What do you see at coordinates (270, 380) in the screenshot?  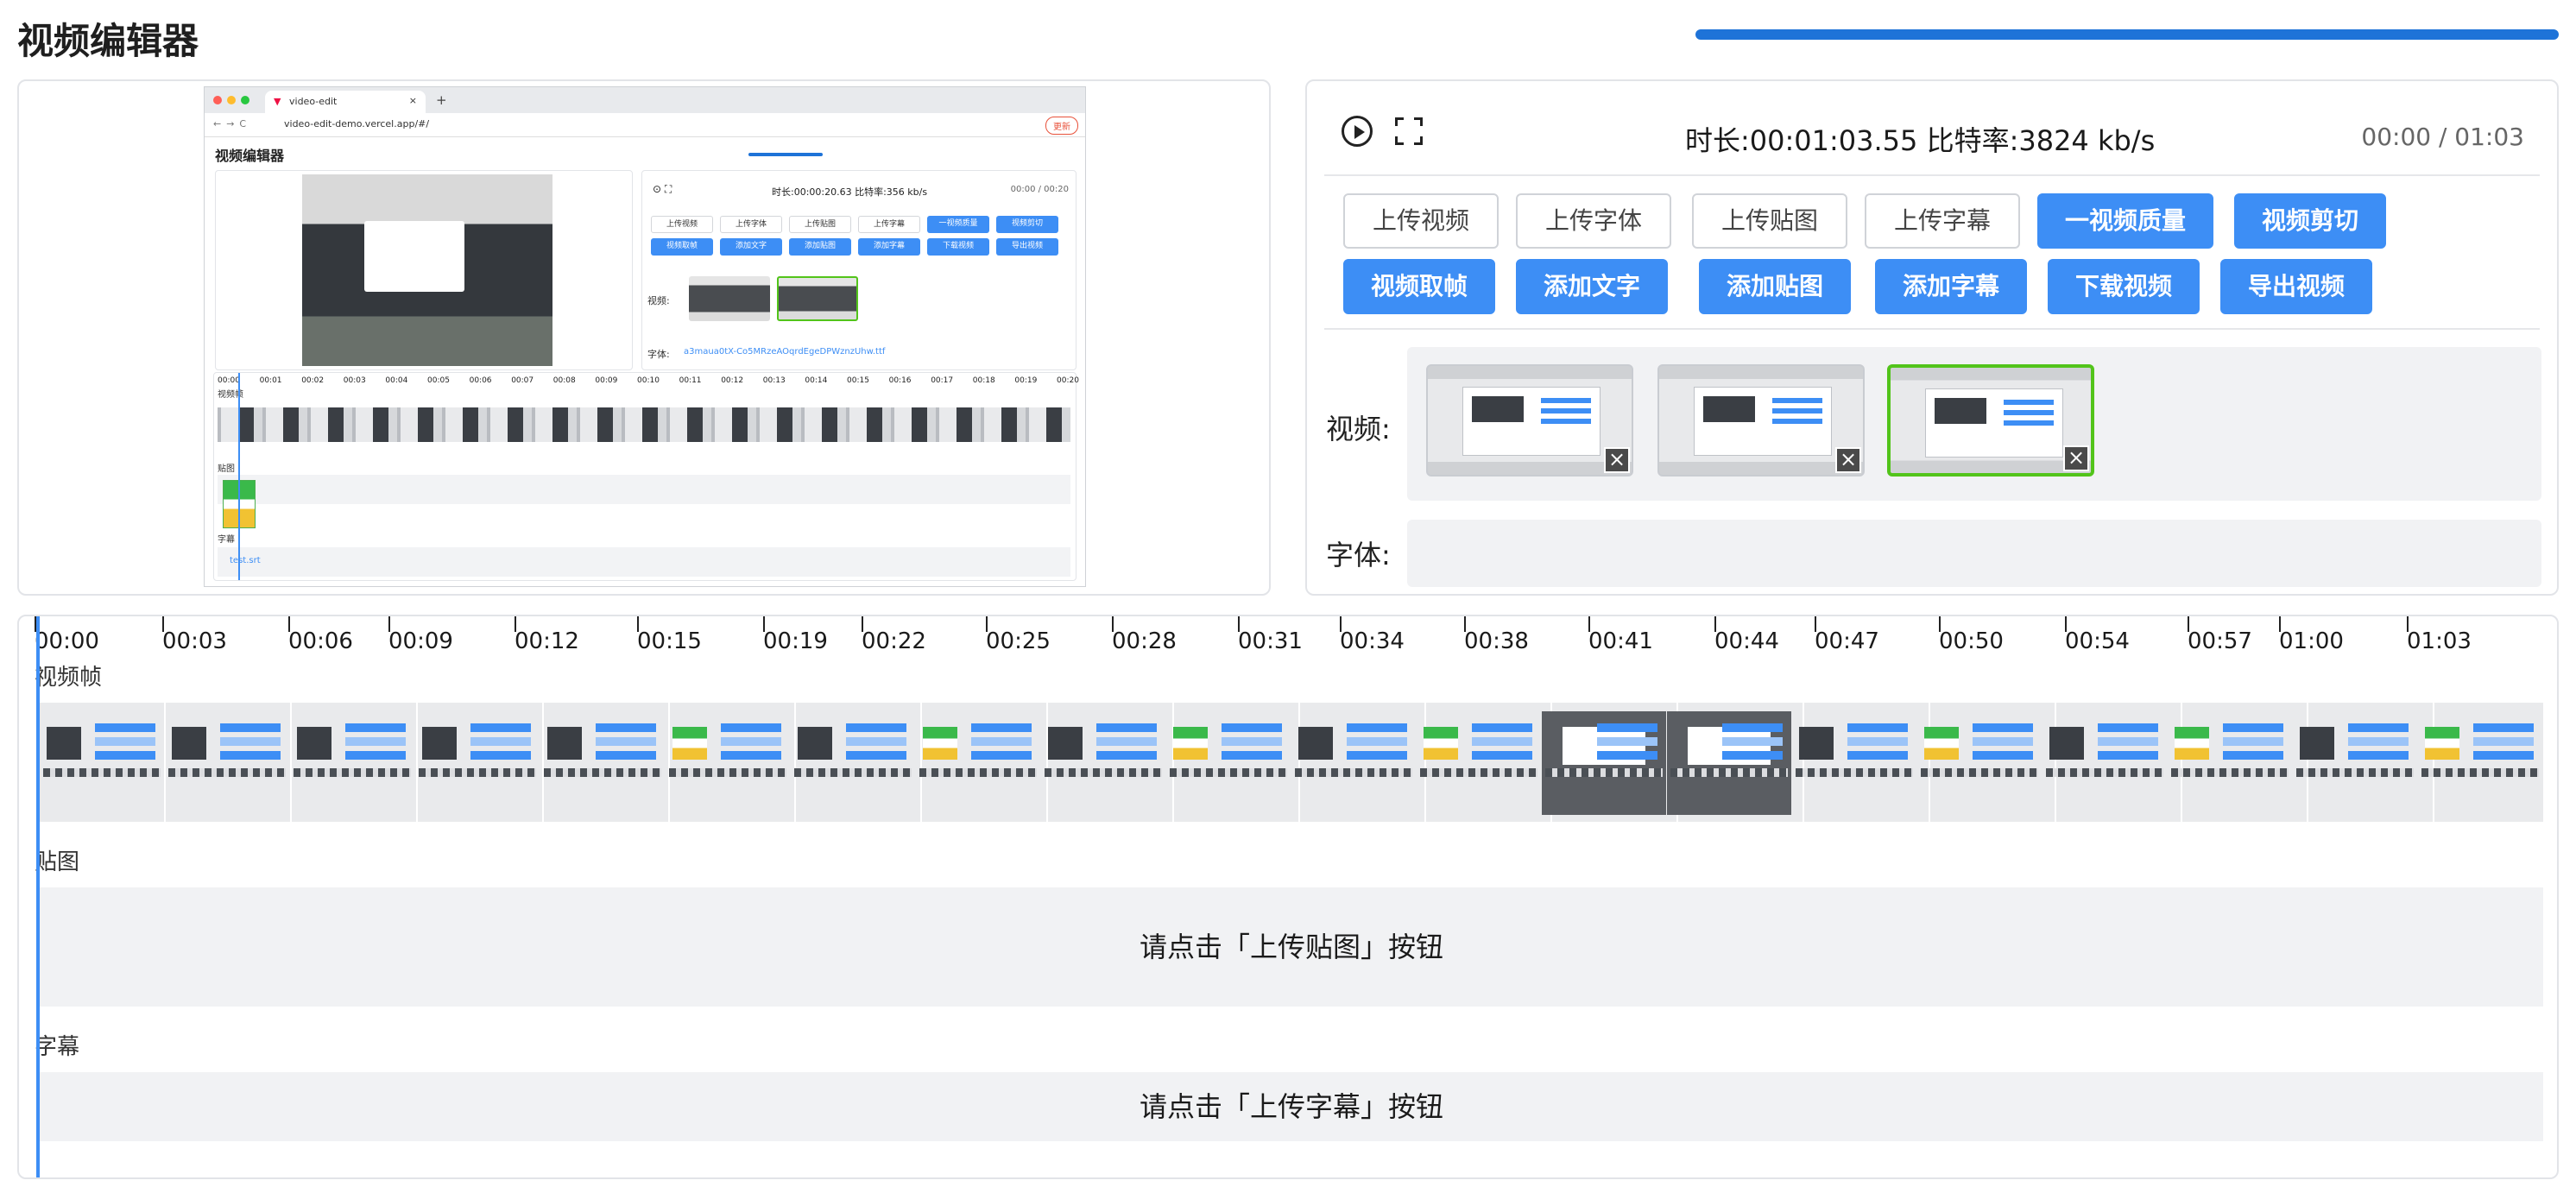 I see `preview-tick-label: 00:01` at bounding box center [270, 380].